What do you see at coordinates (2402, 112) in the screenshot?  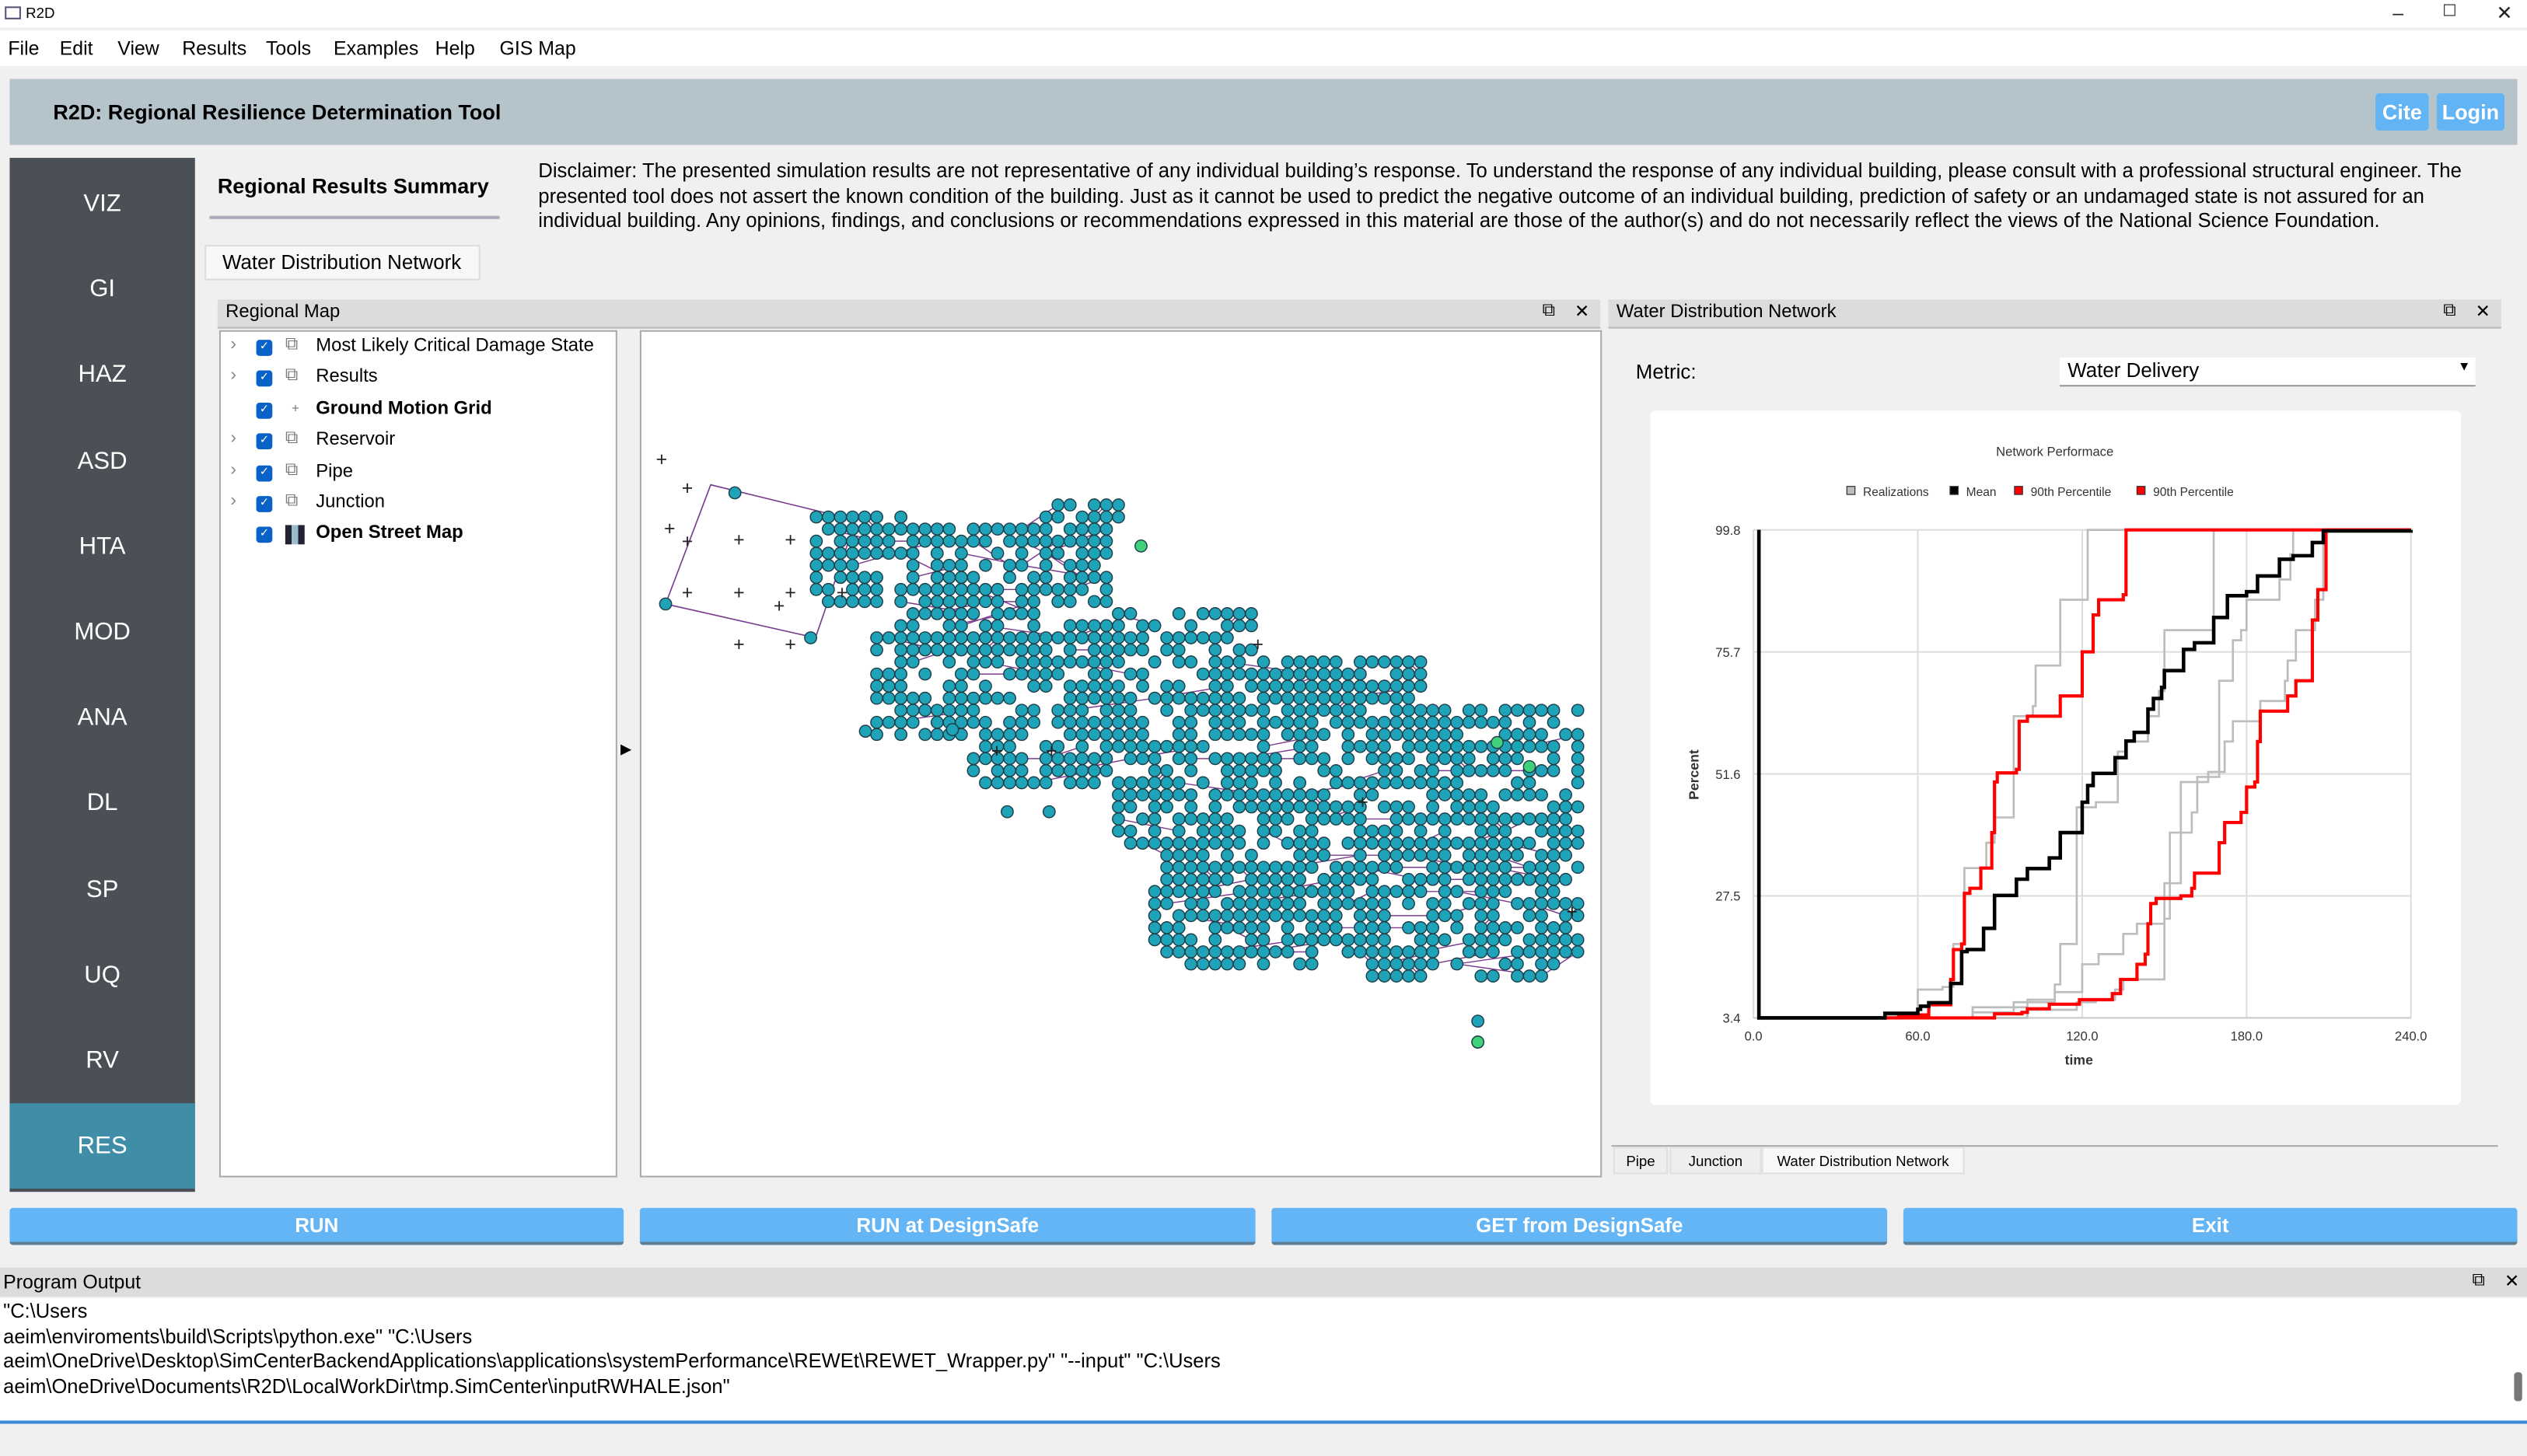 I see `cite-button: Cite` at bounding box center [2402, 112].